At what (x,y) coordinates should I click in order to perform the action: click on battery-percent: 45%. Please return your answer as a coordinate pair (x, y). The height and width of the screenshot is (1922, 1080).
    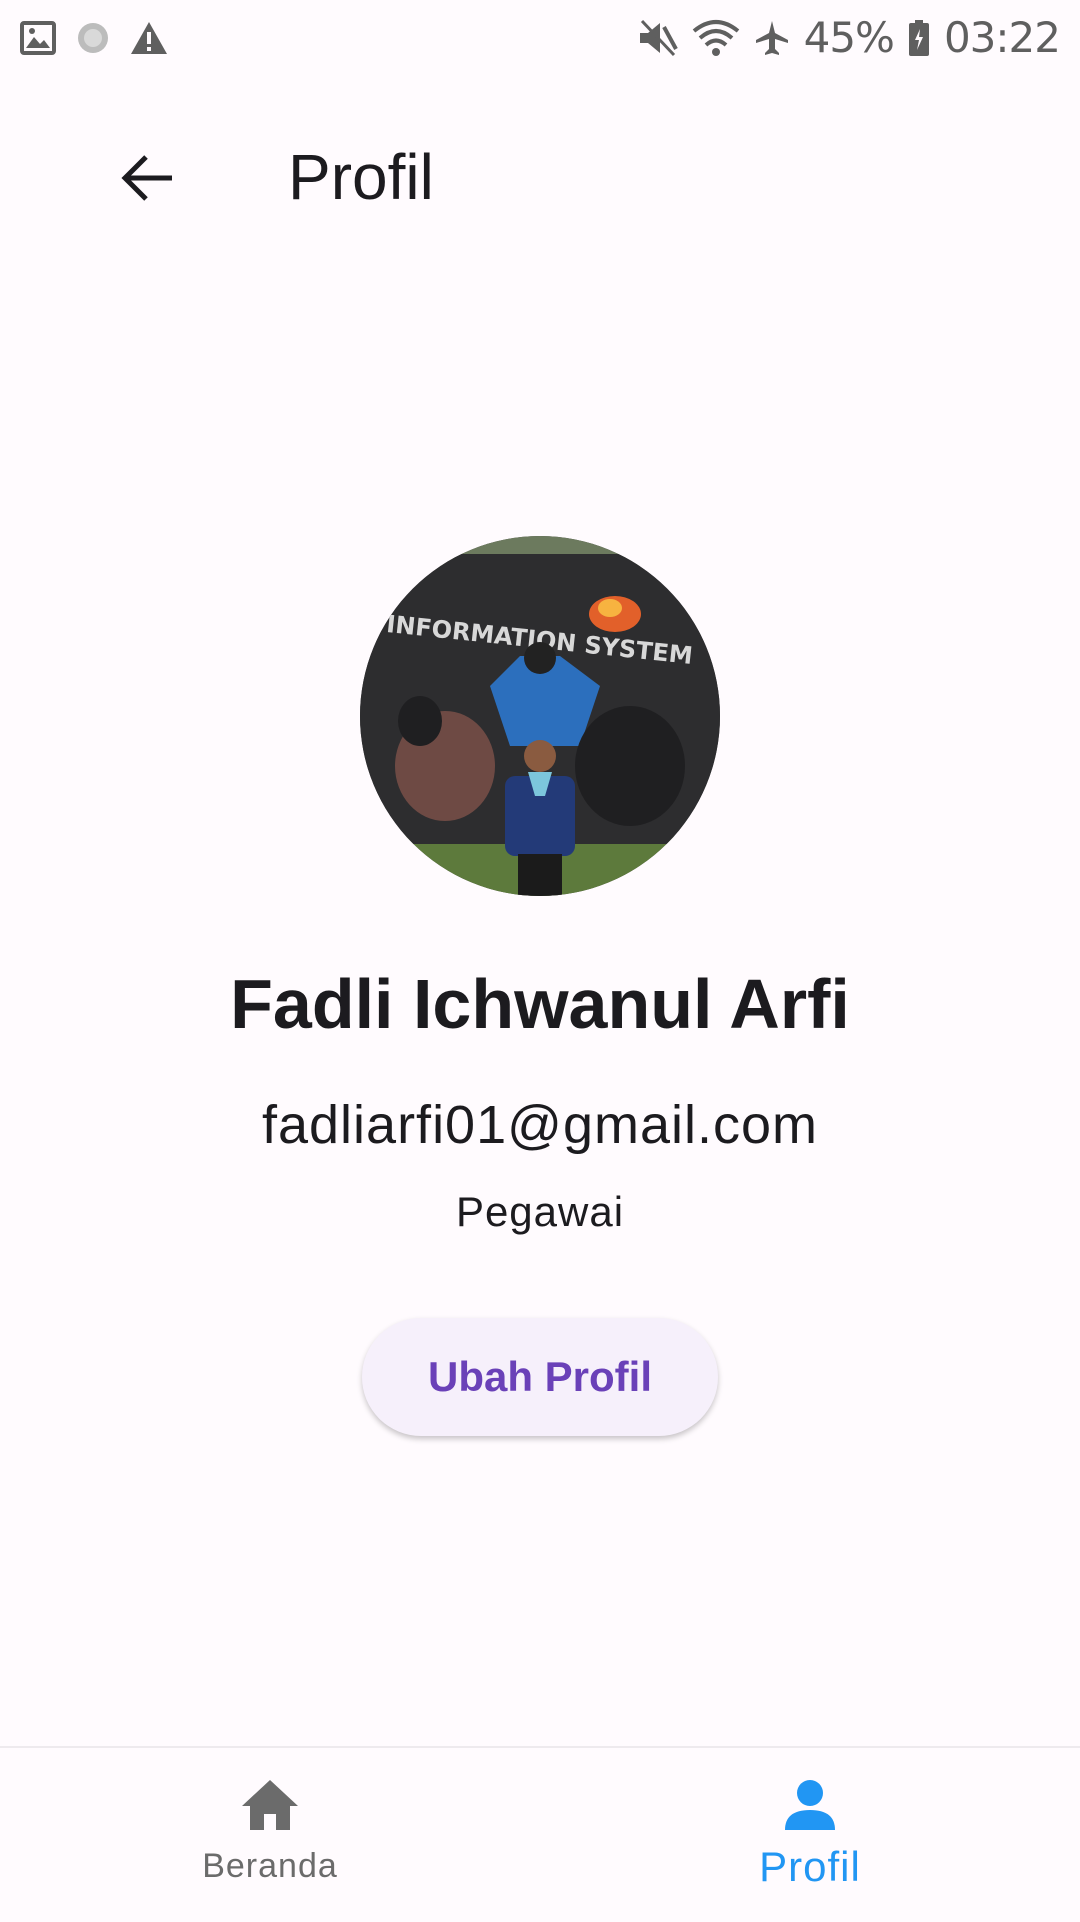
    Looking at the image, I should click on (849, 37).